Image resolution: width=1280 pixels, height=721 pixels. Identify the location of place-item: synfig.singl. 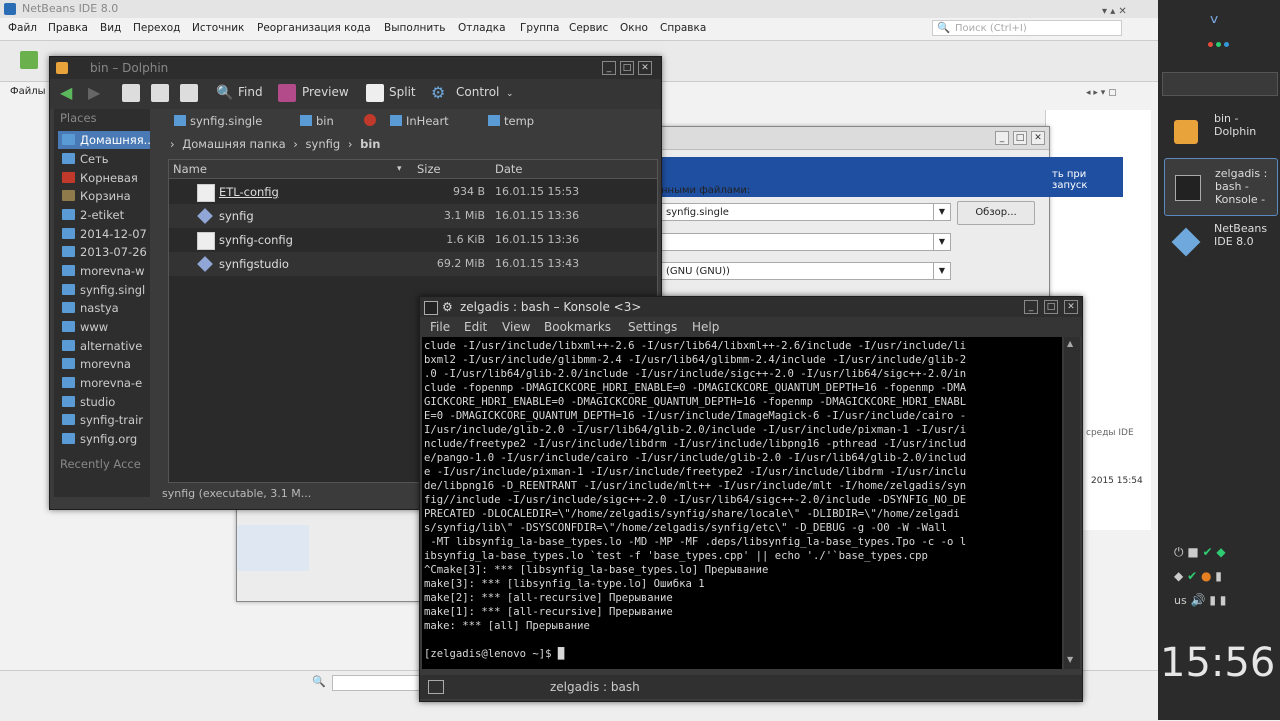
(104, 290).